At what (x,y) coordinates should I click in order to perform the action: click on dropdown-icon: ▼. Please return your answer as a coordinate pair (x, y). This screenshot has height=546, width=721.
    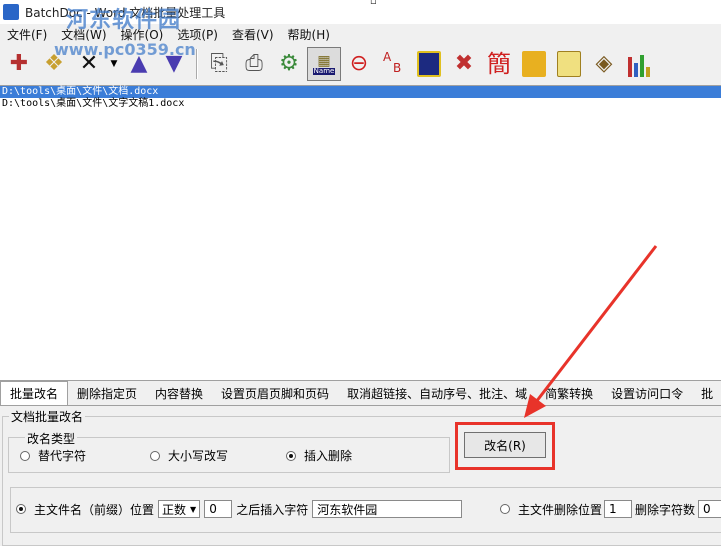
    Looking at the image, I should click on (114, 63).